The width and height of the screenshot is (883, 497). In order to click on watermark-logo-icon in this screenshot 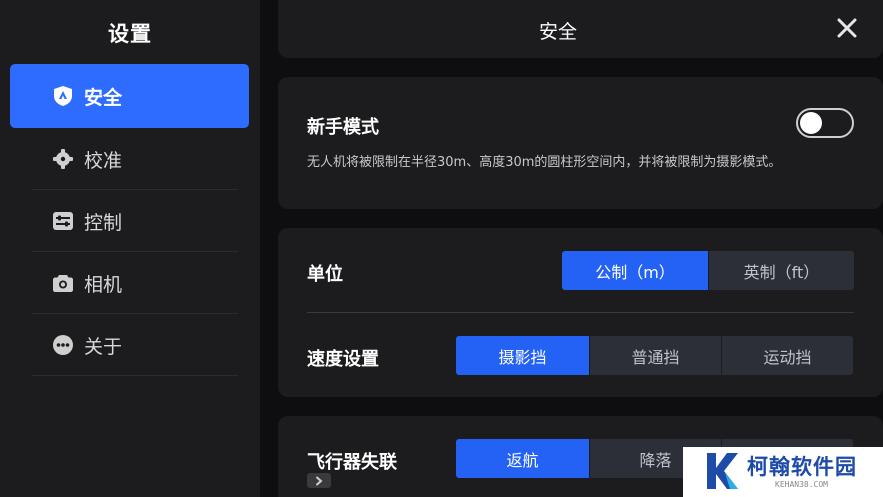, I will do `click(722, 471)`.